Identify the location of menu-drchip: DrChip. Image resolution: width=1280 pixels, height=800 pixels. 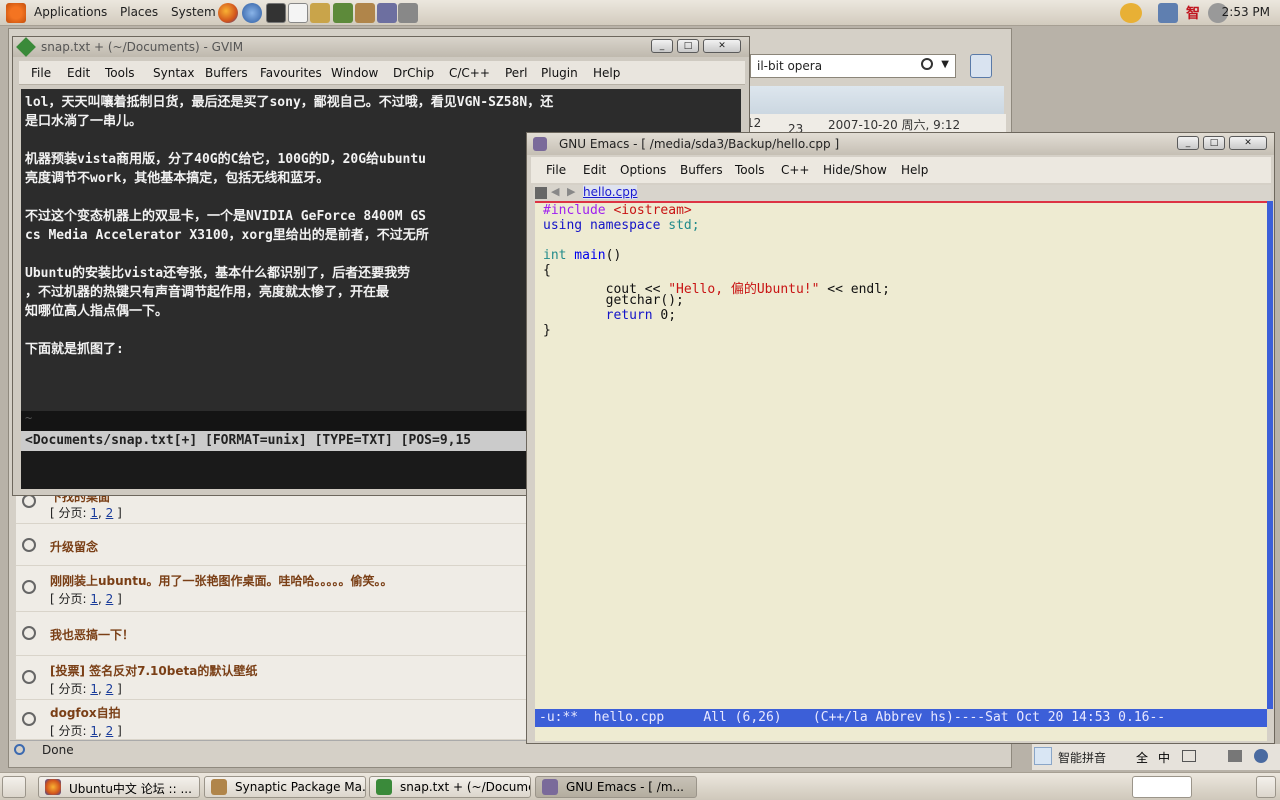
(413, 73).